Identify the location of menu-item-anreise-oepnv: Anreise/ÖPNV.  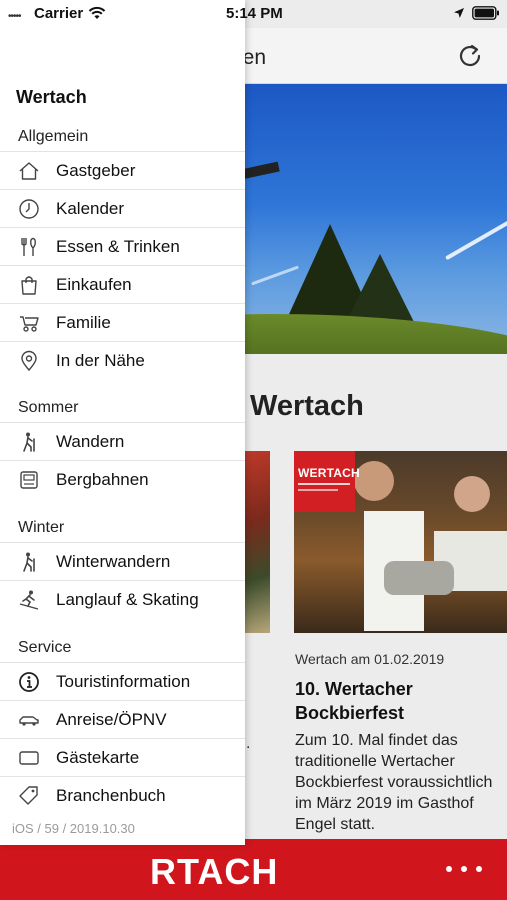
(122, 719).